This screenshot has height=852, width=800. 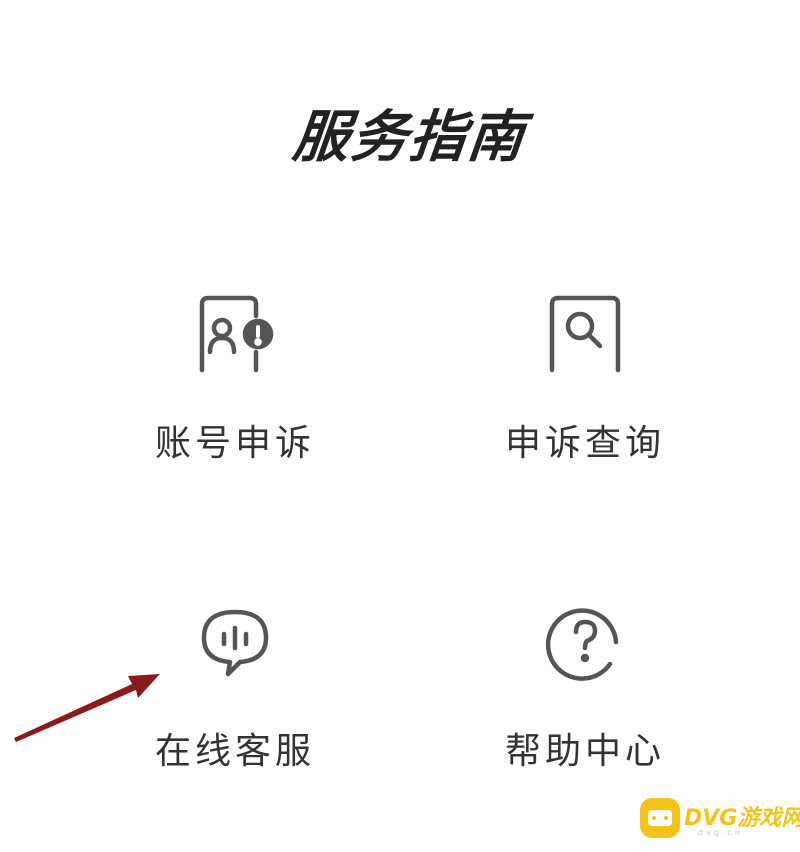 What do you see at coordinates (585, 335) in the screenshot?
I see `appeal-search-icon` at bounding box center [585, 335].